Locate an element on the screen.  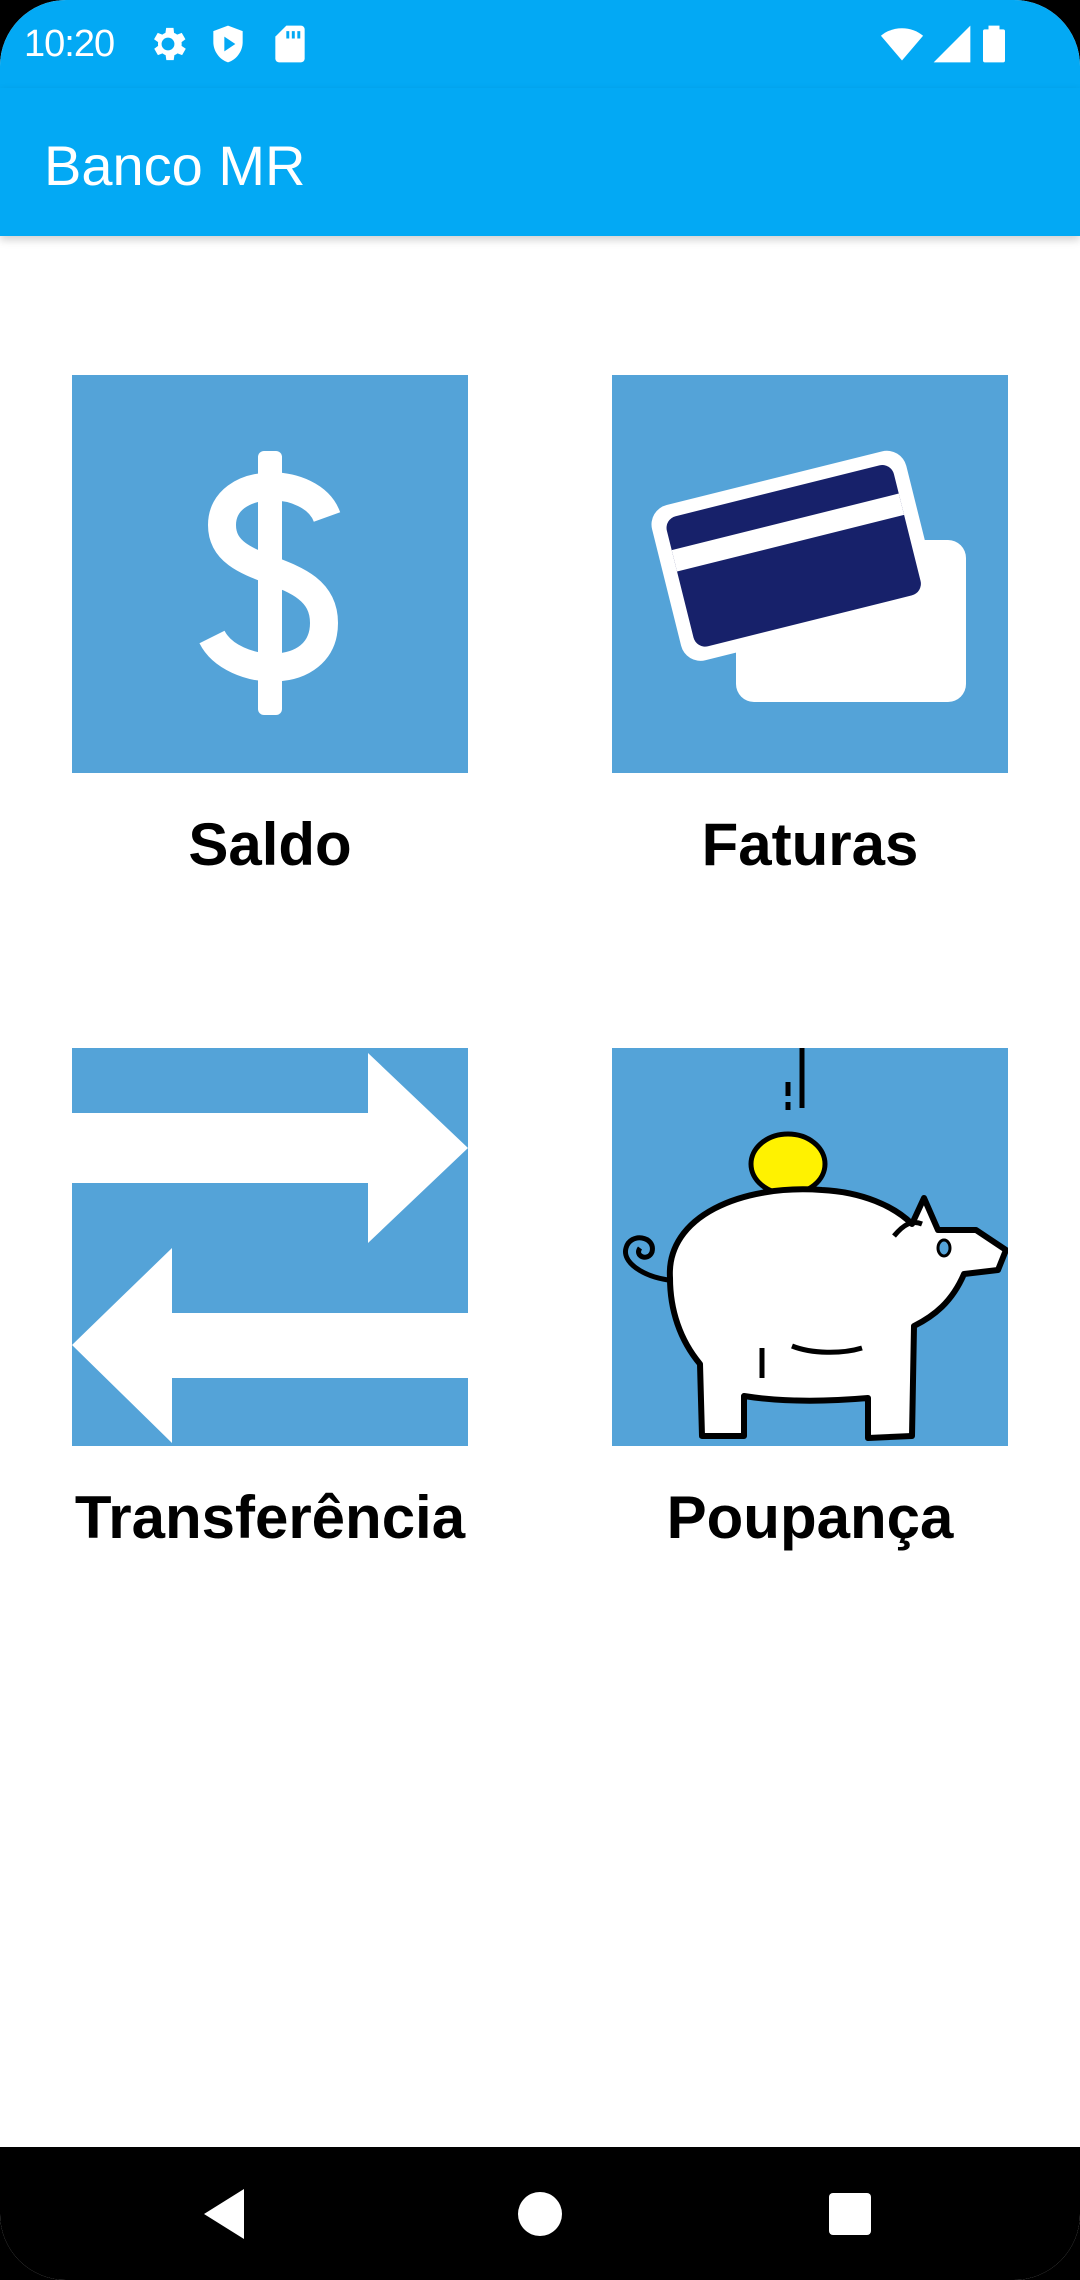
poupanca-button: Poupança is located at coordinates (810, 1299).